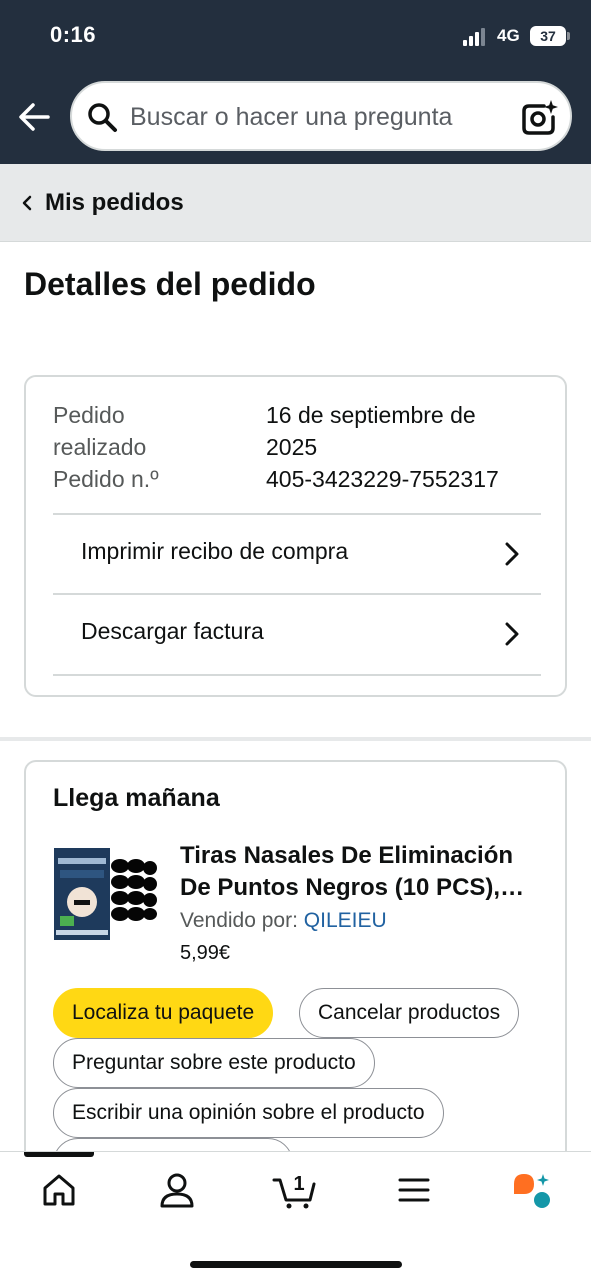 This screenshot has height=1280, width=591. I want to click on search-icon, so click(102, 117).